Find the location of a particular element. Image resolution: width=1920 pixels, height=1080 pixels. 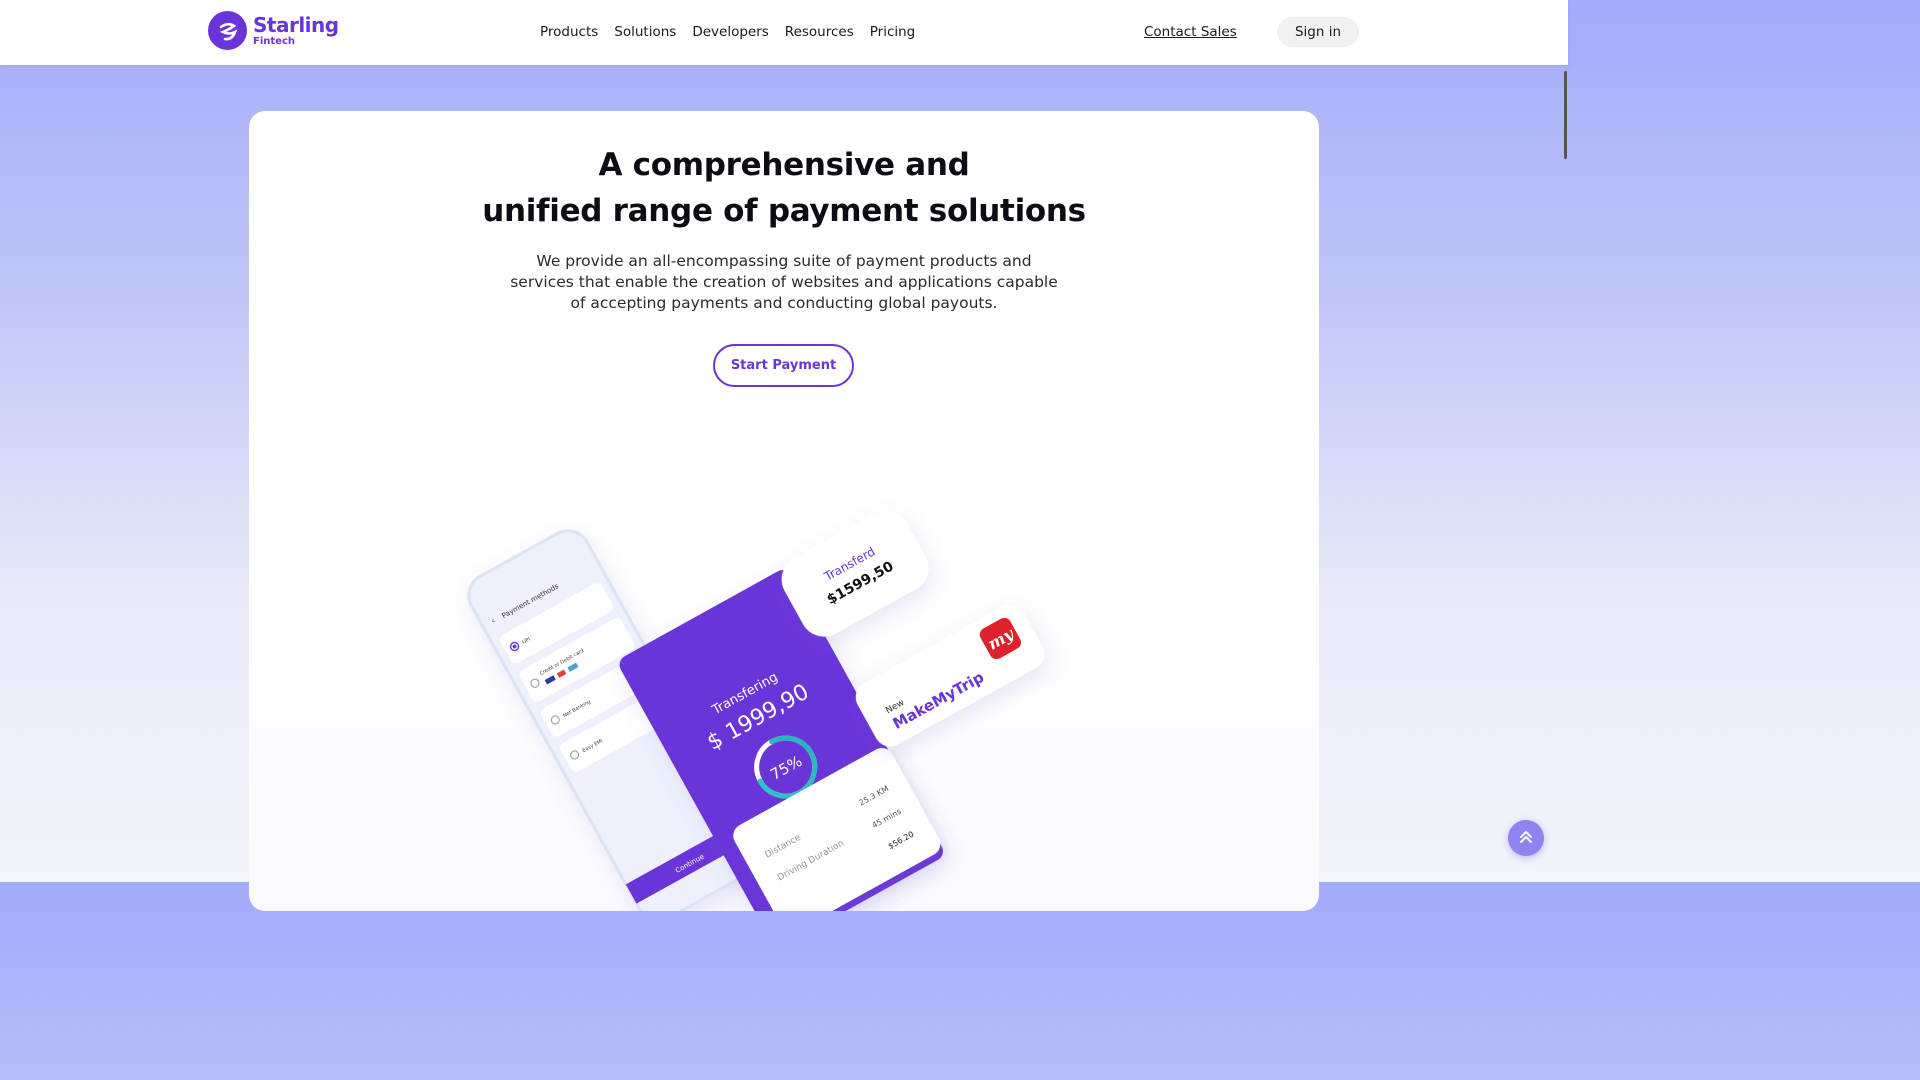

brand-subtitle: Fintech is located at coordinates (274, 41).